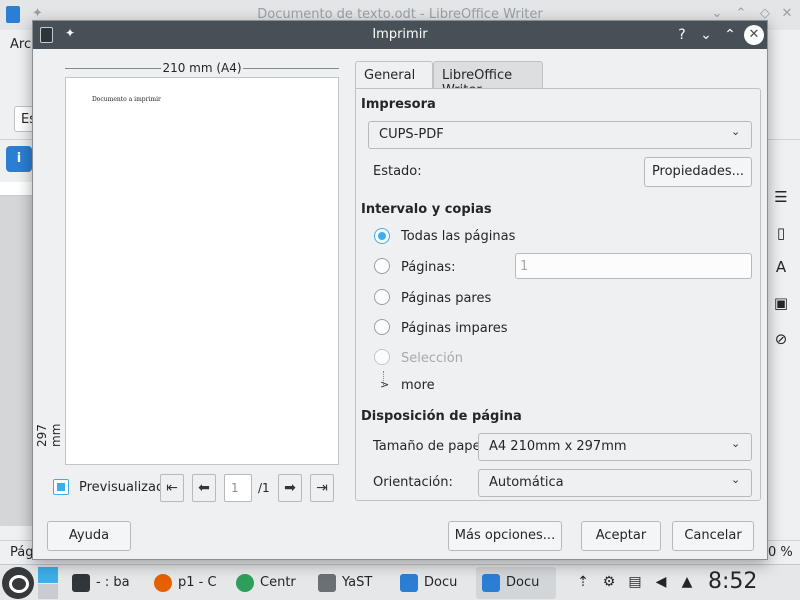 This screenshot has width=800, height=600. I want to click on layout-section-title: Disposición de página, so click(441, 416).